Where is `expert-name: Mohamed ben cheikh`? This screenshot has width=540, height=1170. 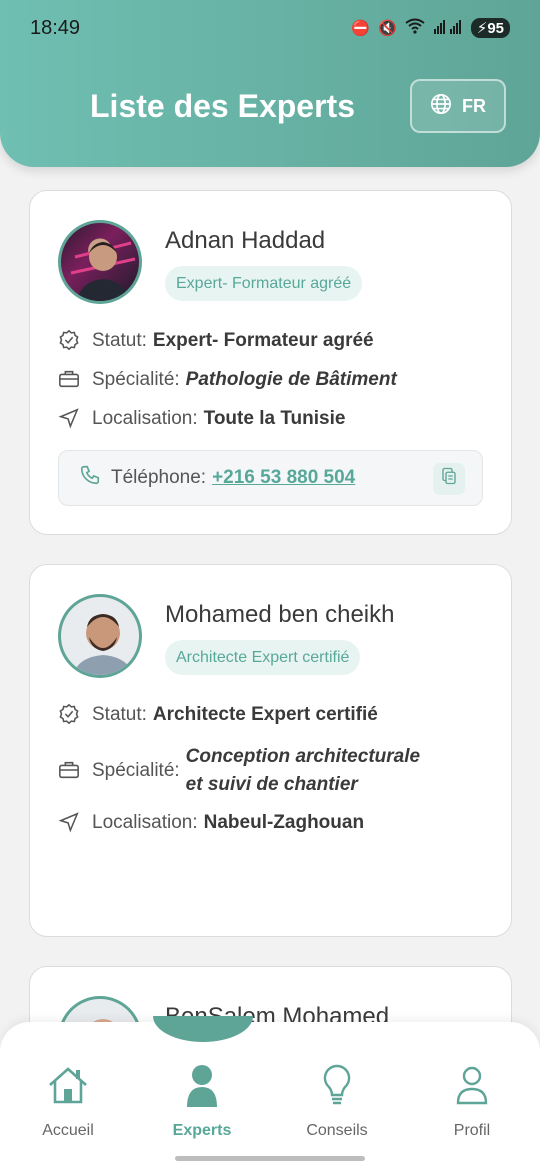 expert-name: Mohamed ben cheikh is located at coordinates (280, 614).